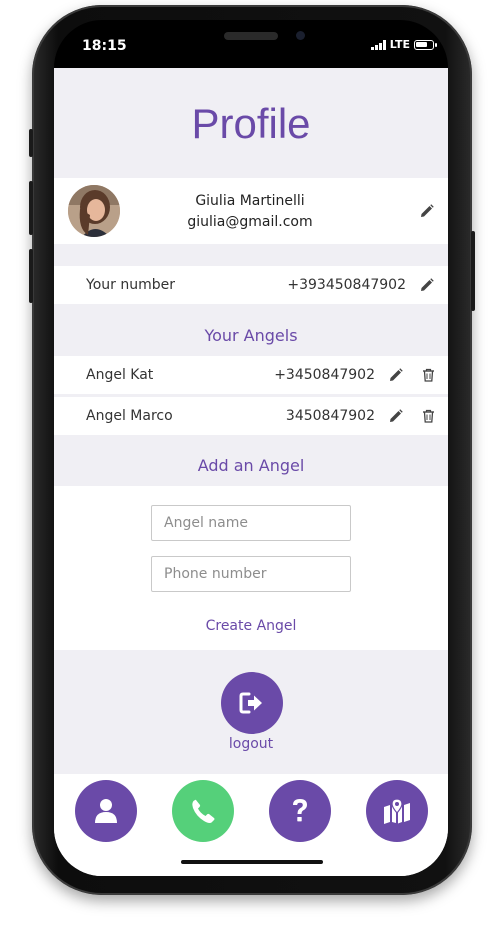 Image resolution: width=502 pixels, height=929 pixels. What do you see at coordinates (94, 211) in the screenshot?
I see `avatar` at bounding box center [94, 211].